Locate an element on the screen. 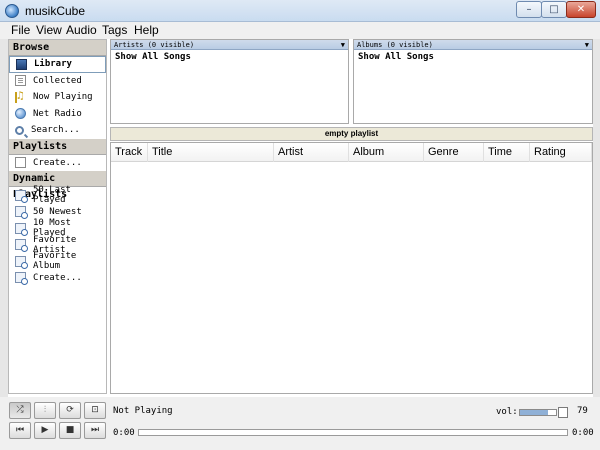 Image resolution: width=600 pixels, height=450 pixels. collected-icon is located at coordinates (20, 81).